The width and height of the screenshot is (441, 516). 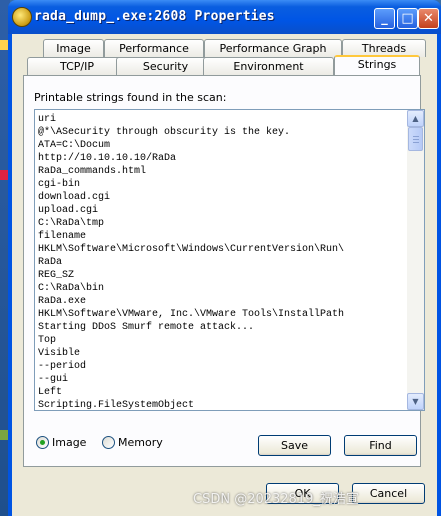 I want to click on tab-performance-graph: Performance Graph, so click(x=273, y=48).